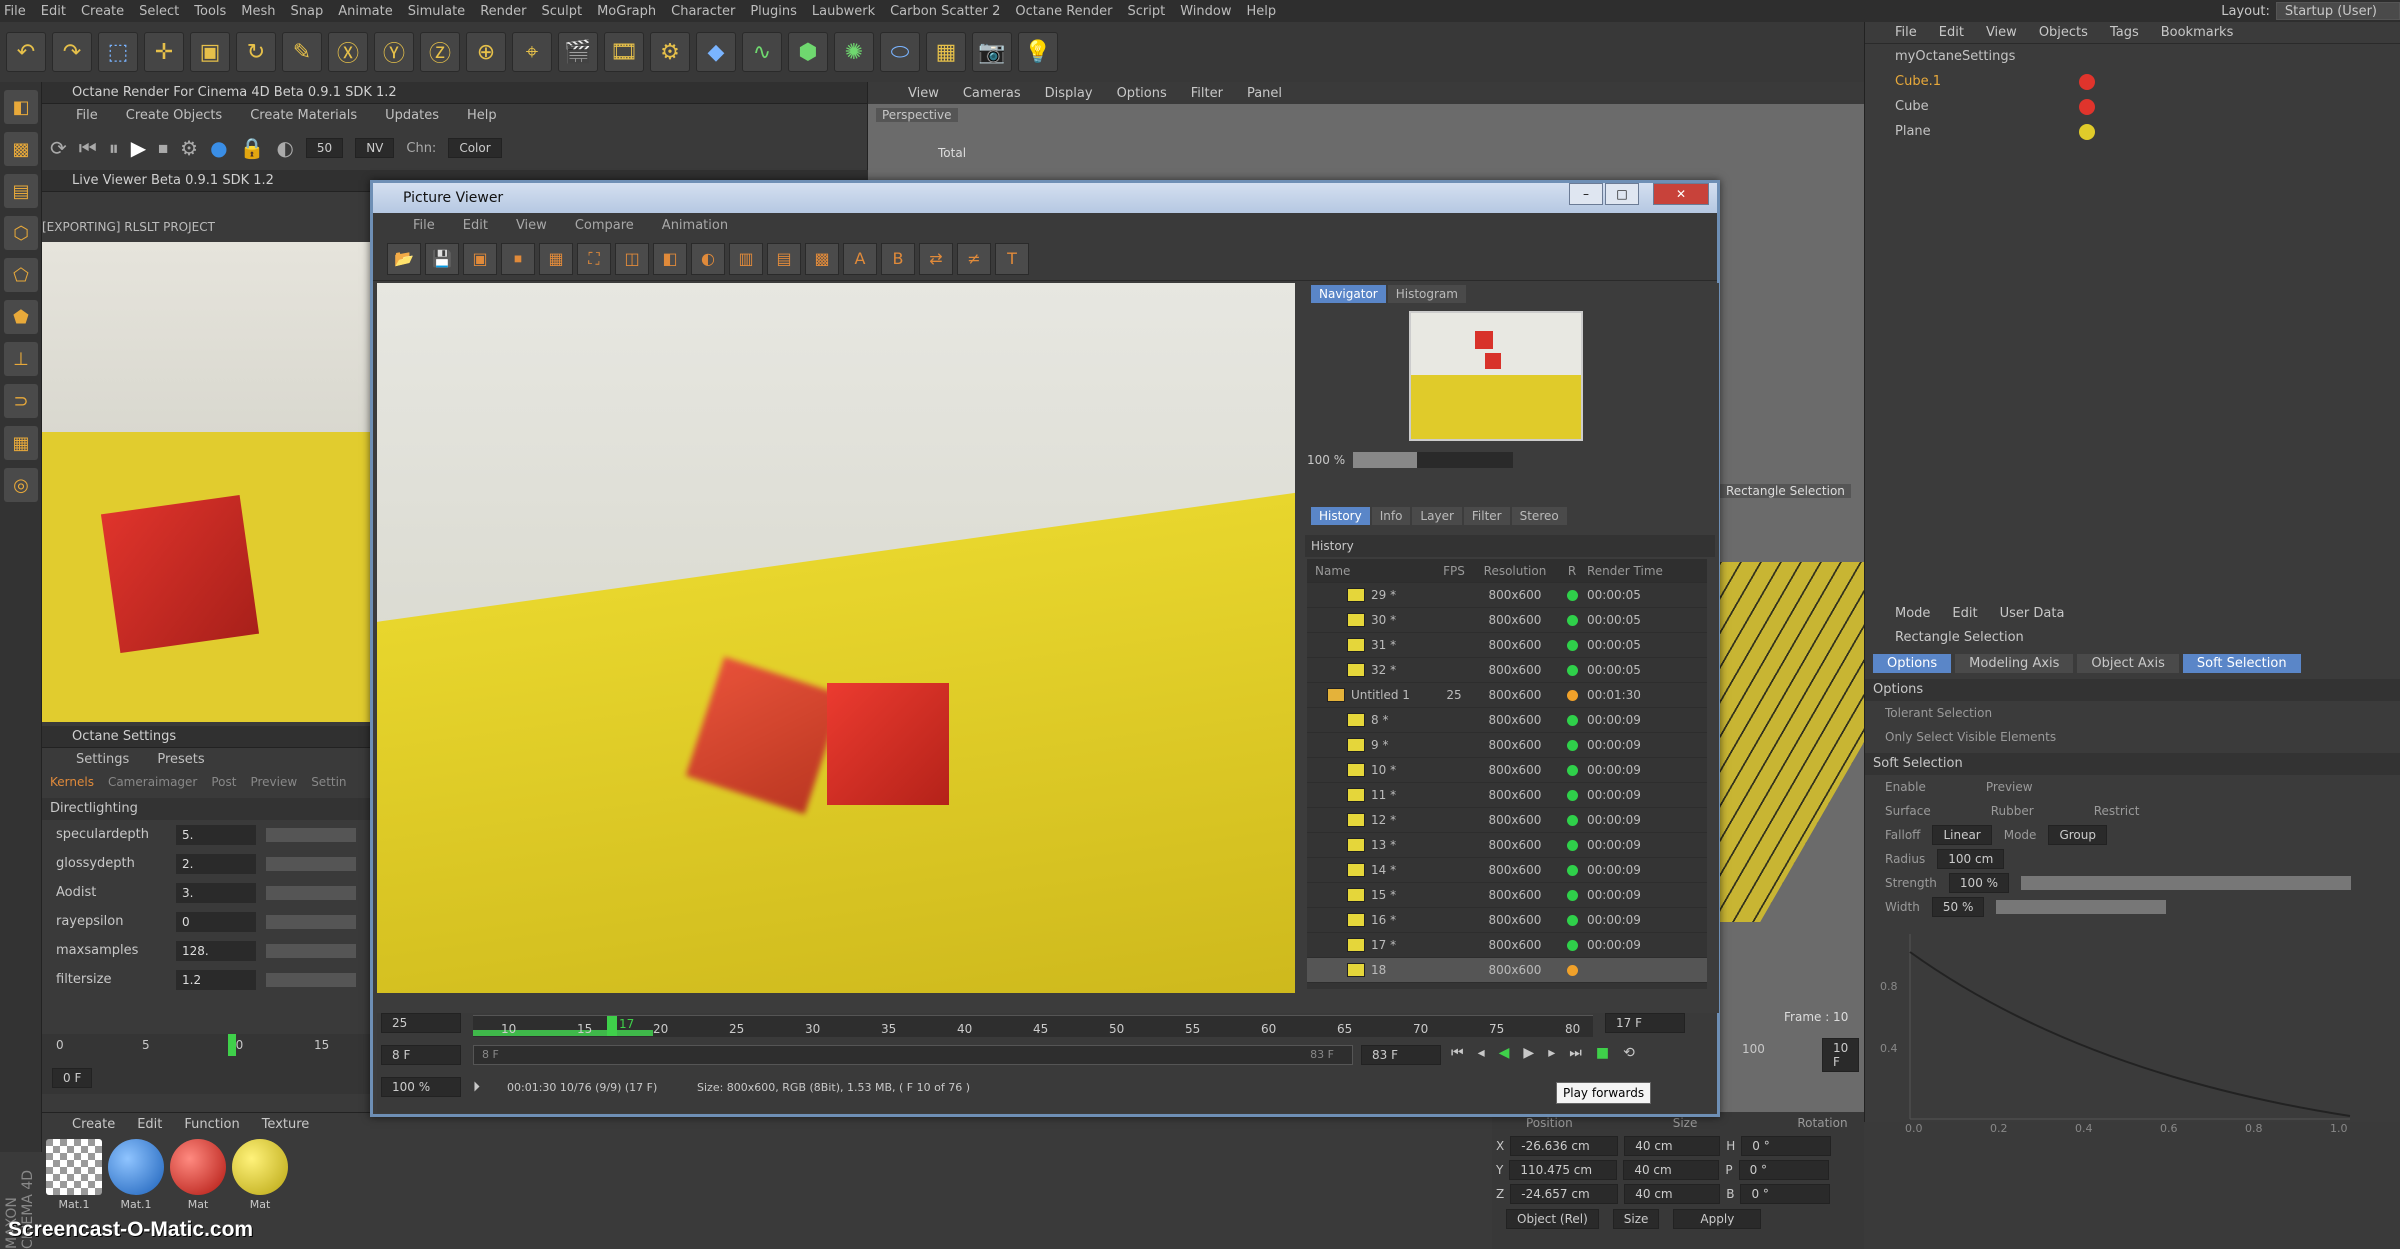 This screenshot has height=1249, width=2400. What do you see at coordinates (1045, 198) in the screenshot?
I see `picture-viewer-titlebar: Picture Viewer – □ ✕` at bounding box center [1045, 198].